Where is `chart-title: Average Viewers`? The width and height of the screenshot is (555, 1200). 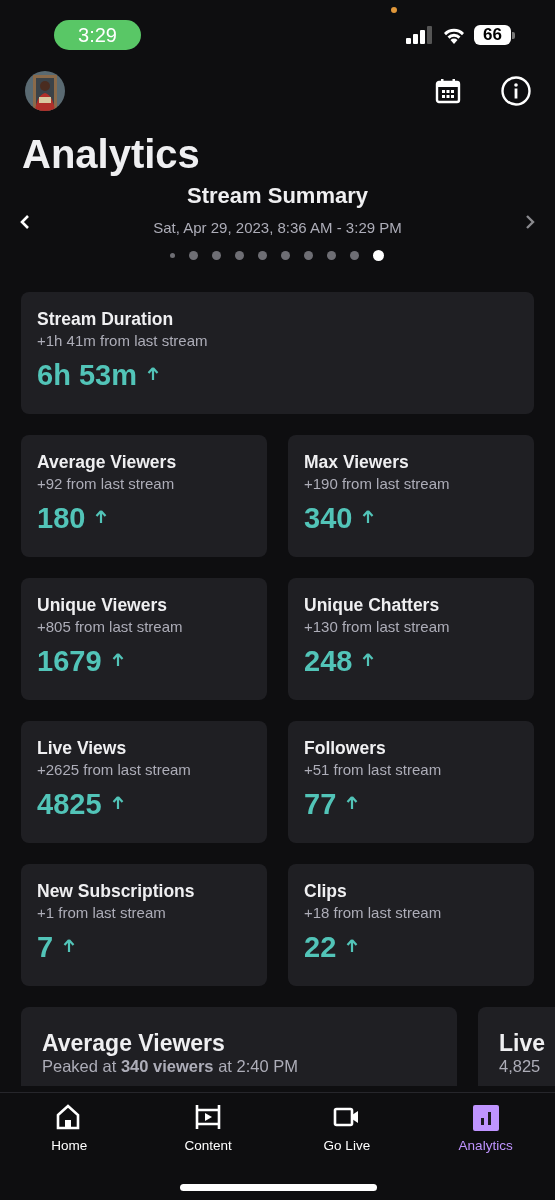 chart-title: Average Viewers is located at coordinates (134, 1043).